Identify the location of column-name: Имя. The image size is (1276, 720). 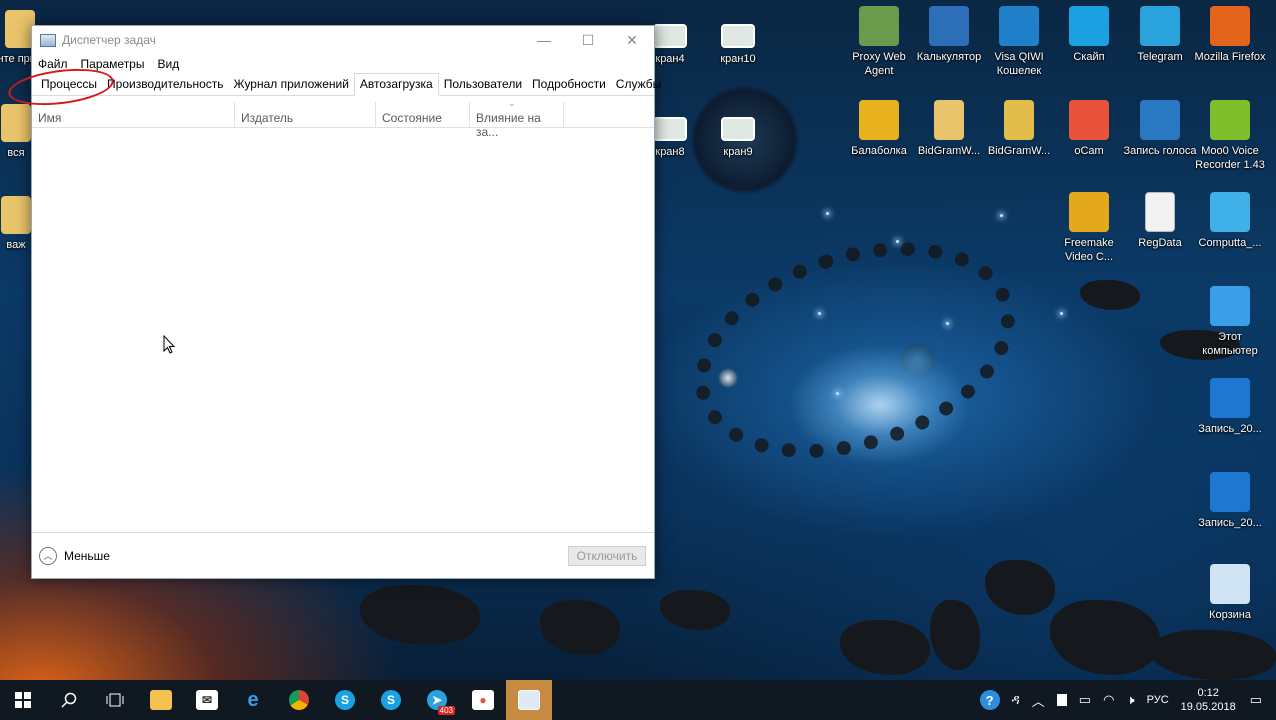
(133, 115).